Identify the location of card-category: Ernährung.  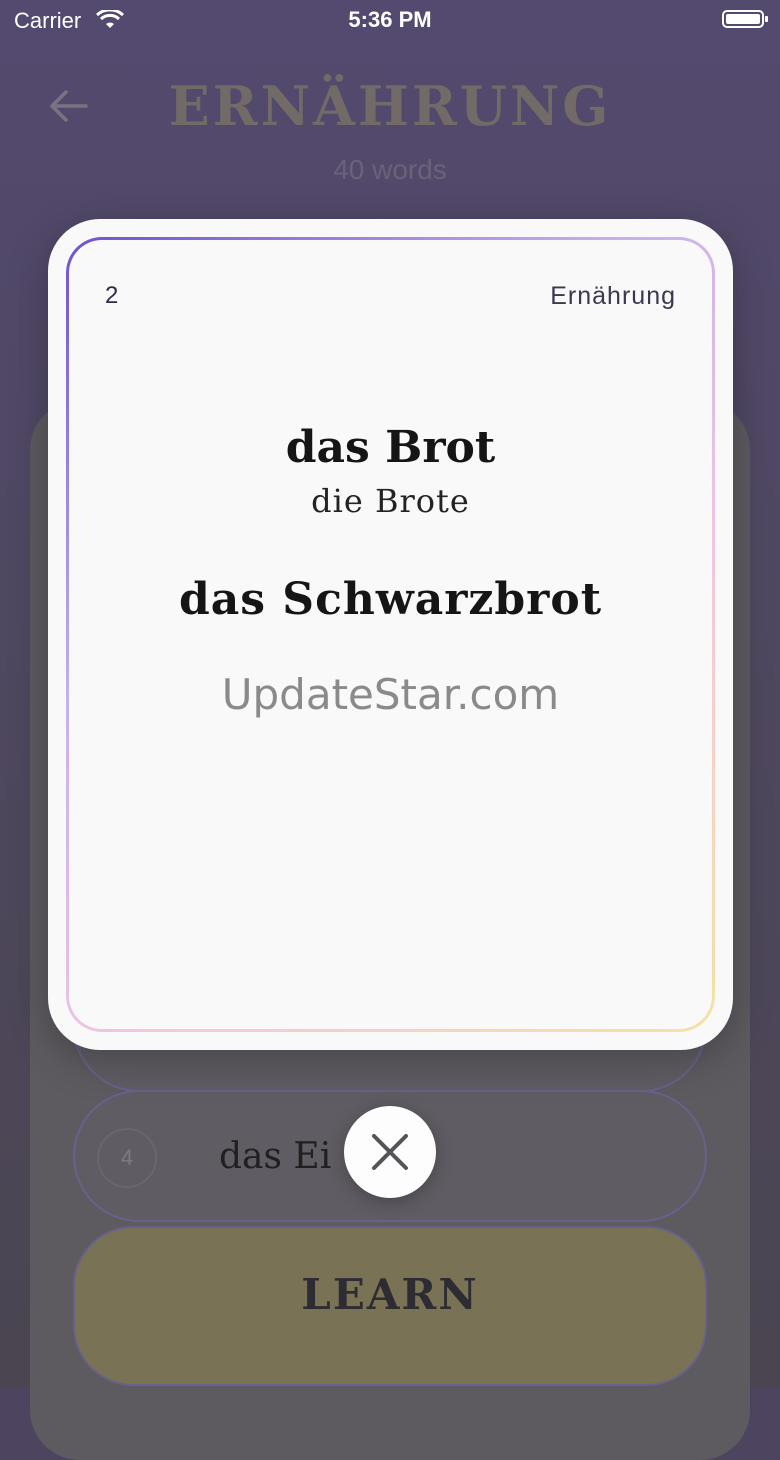
(613, 296).